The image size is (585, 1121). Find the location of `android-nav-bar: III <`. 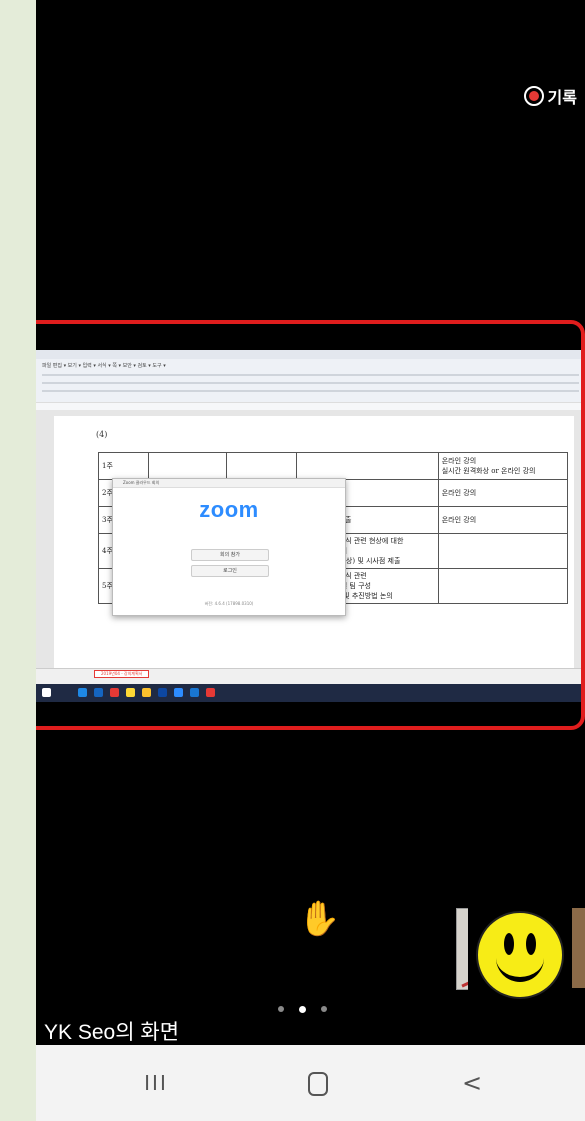

android-nav-bar: III < is located at coordinates (310, 1083).